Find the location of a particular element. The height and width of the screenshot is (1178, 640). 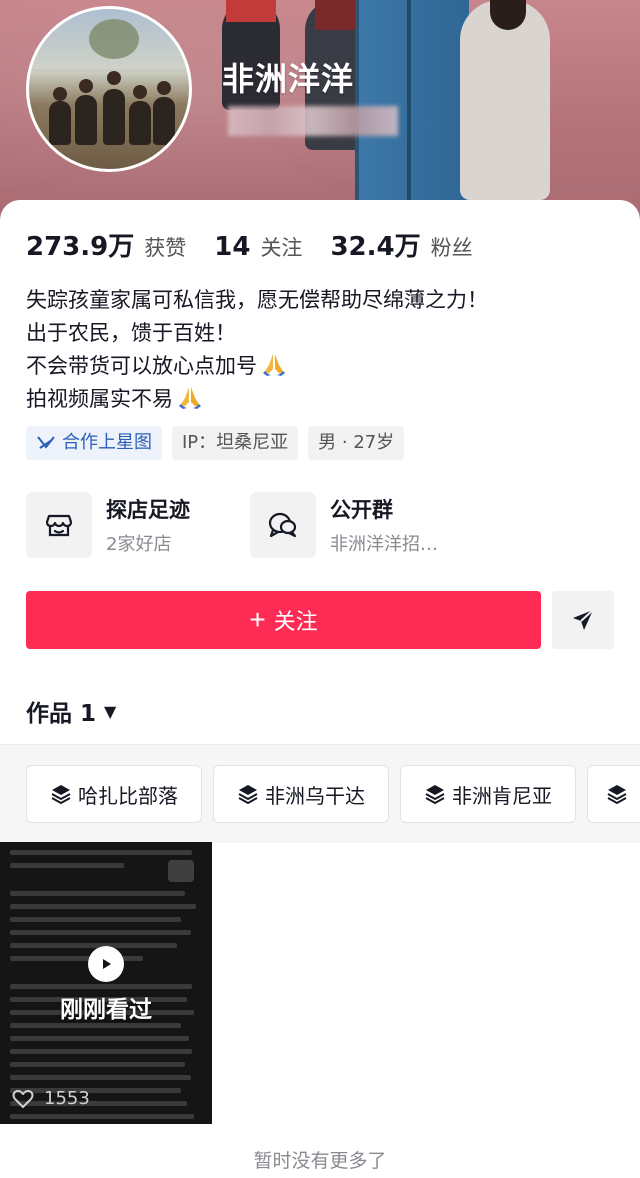

profile-tags: 合作上星图 IP：坦桑尼亚 男 · 27岁 is located at coordinates (220, 443).